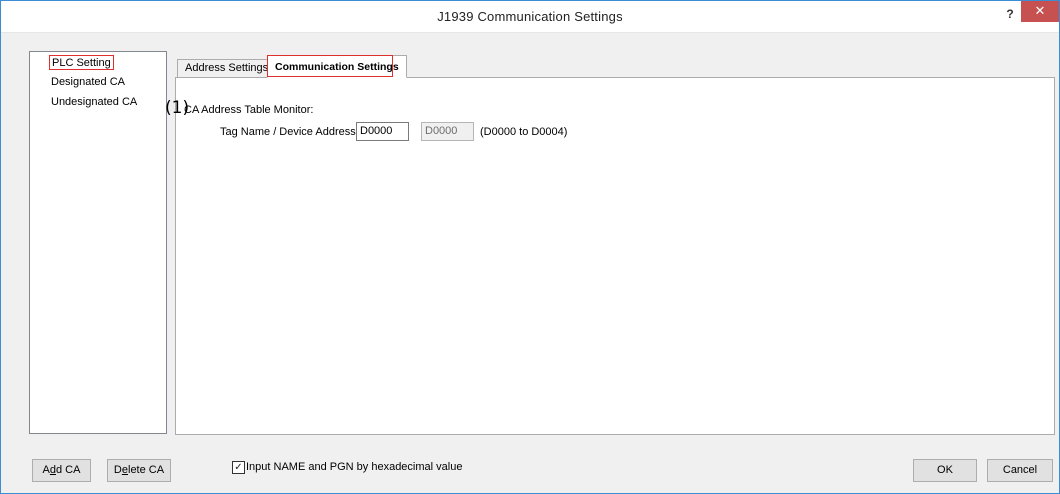 This screenshot has width=1060, height=494. Describe the element at coordinates (337, 66) in the screenshot. I see `tab-communication-settings: Communication Settings` at that location.